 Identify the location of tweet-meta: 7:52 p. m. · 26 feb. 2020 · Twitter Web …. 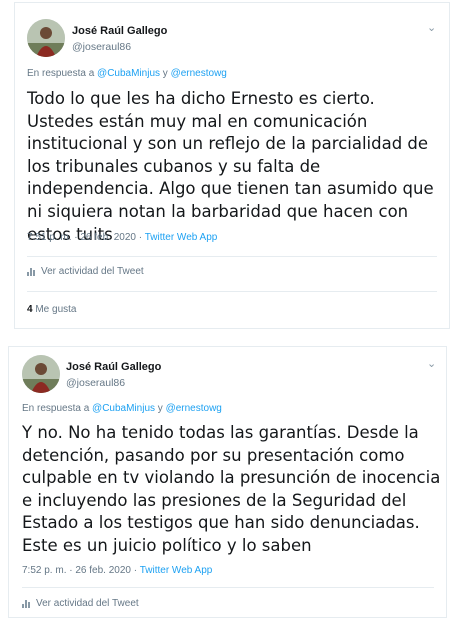
(117, 570).